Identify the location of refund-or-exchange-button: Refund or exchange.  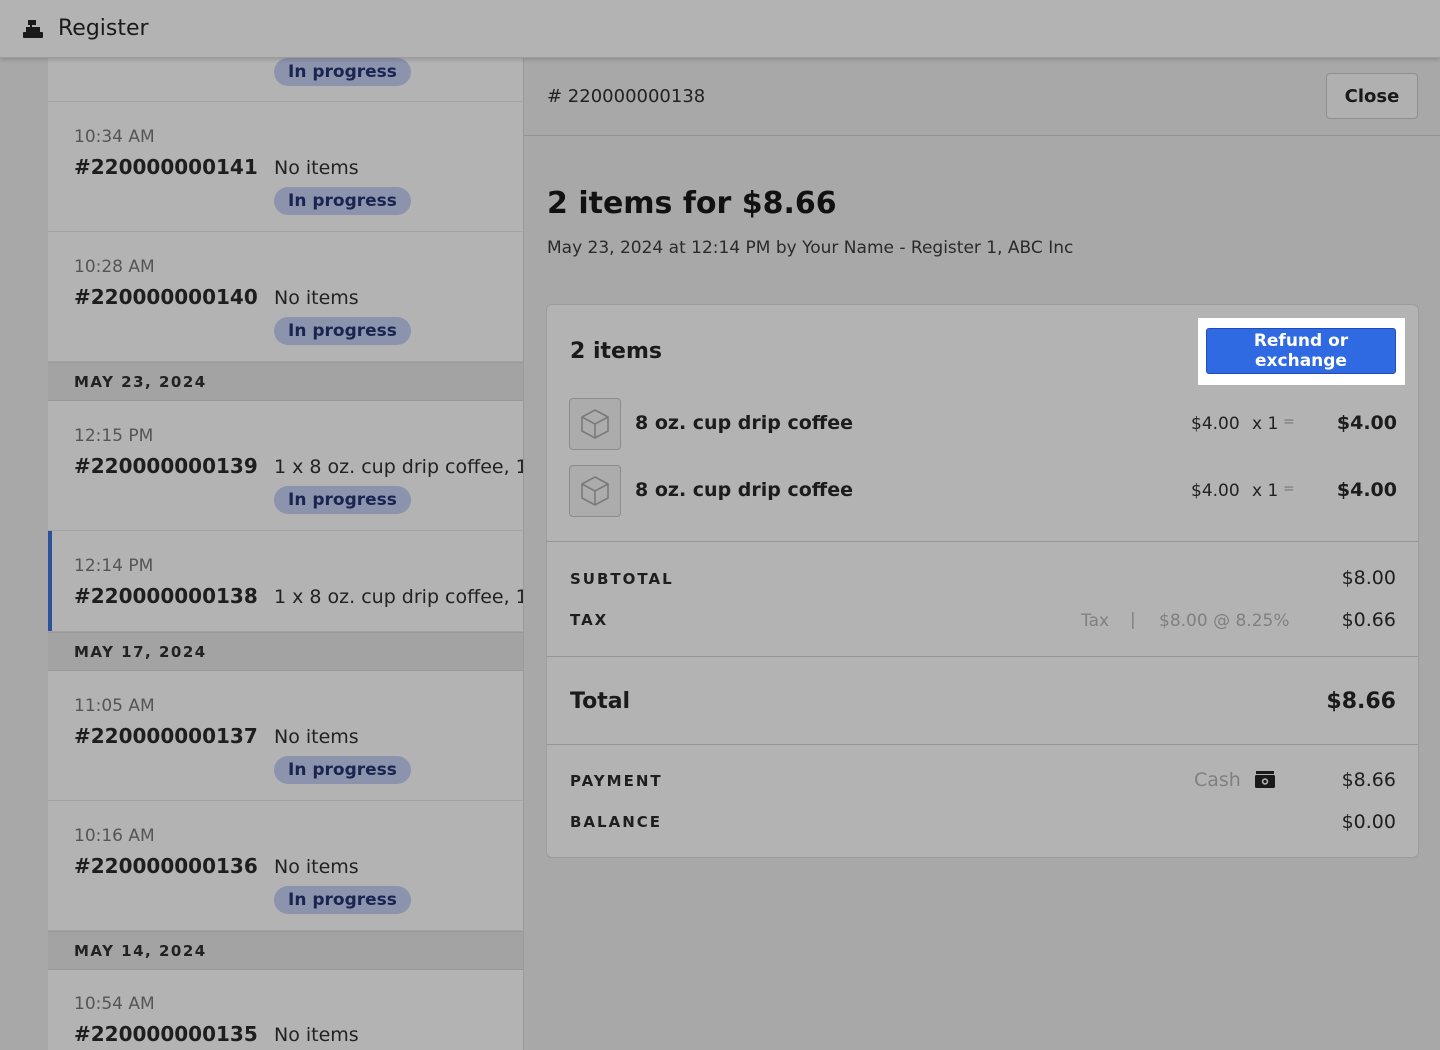
(1301, 351).